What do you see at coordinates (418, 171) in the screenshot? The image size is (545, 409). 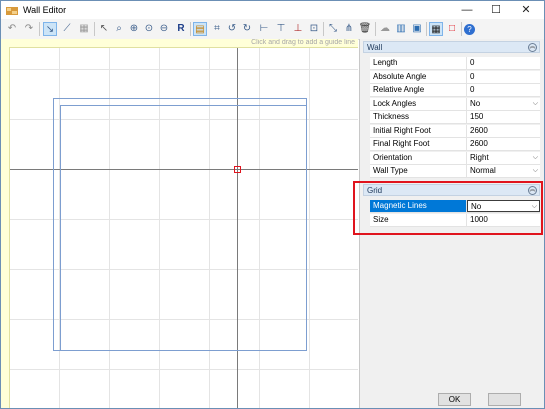 I see `property-name: Wall Type` at bounding box center [418, 171].